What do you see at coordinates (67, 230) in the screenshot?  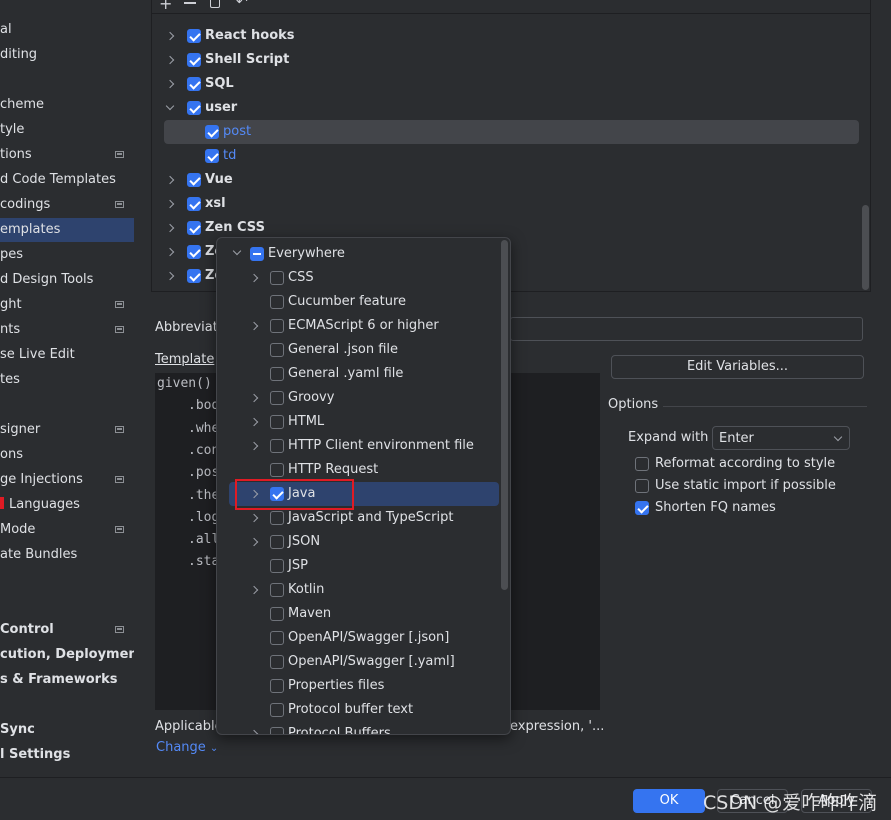 I see `sidebar-item: emplates` at bounding box center [67, 230].